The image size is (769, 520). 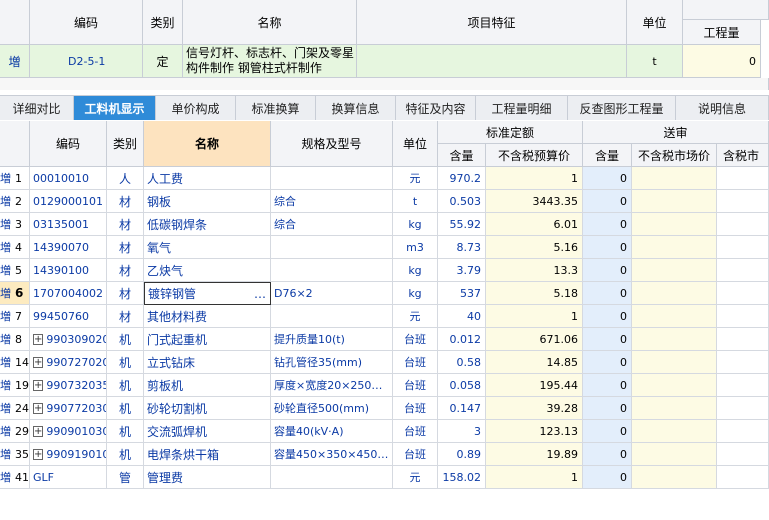 I want to click on cell-name: 管理费, so click(x=207, y=477).